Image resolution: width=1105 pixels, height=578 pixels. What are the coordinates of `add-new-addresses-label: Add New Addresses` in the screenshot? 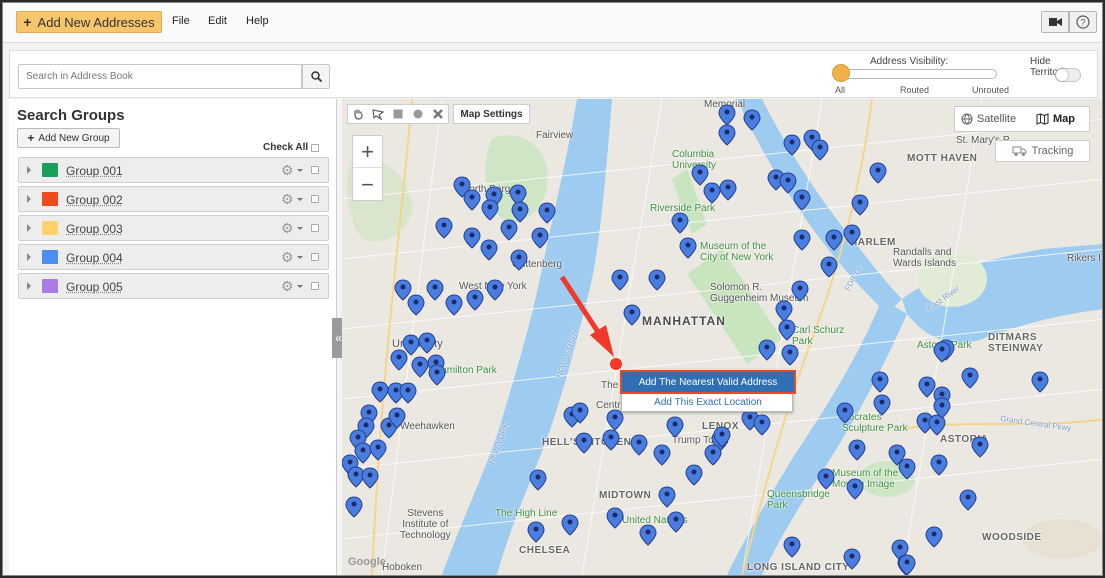 It's located at (96, 22).